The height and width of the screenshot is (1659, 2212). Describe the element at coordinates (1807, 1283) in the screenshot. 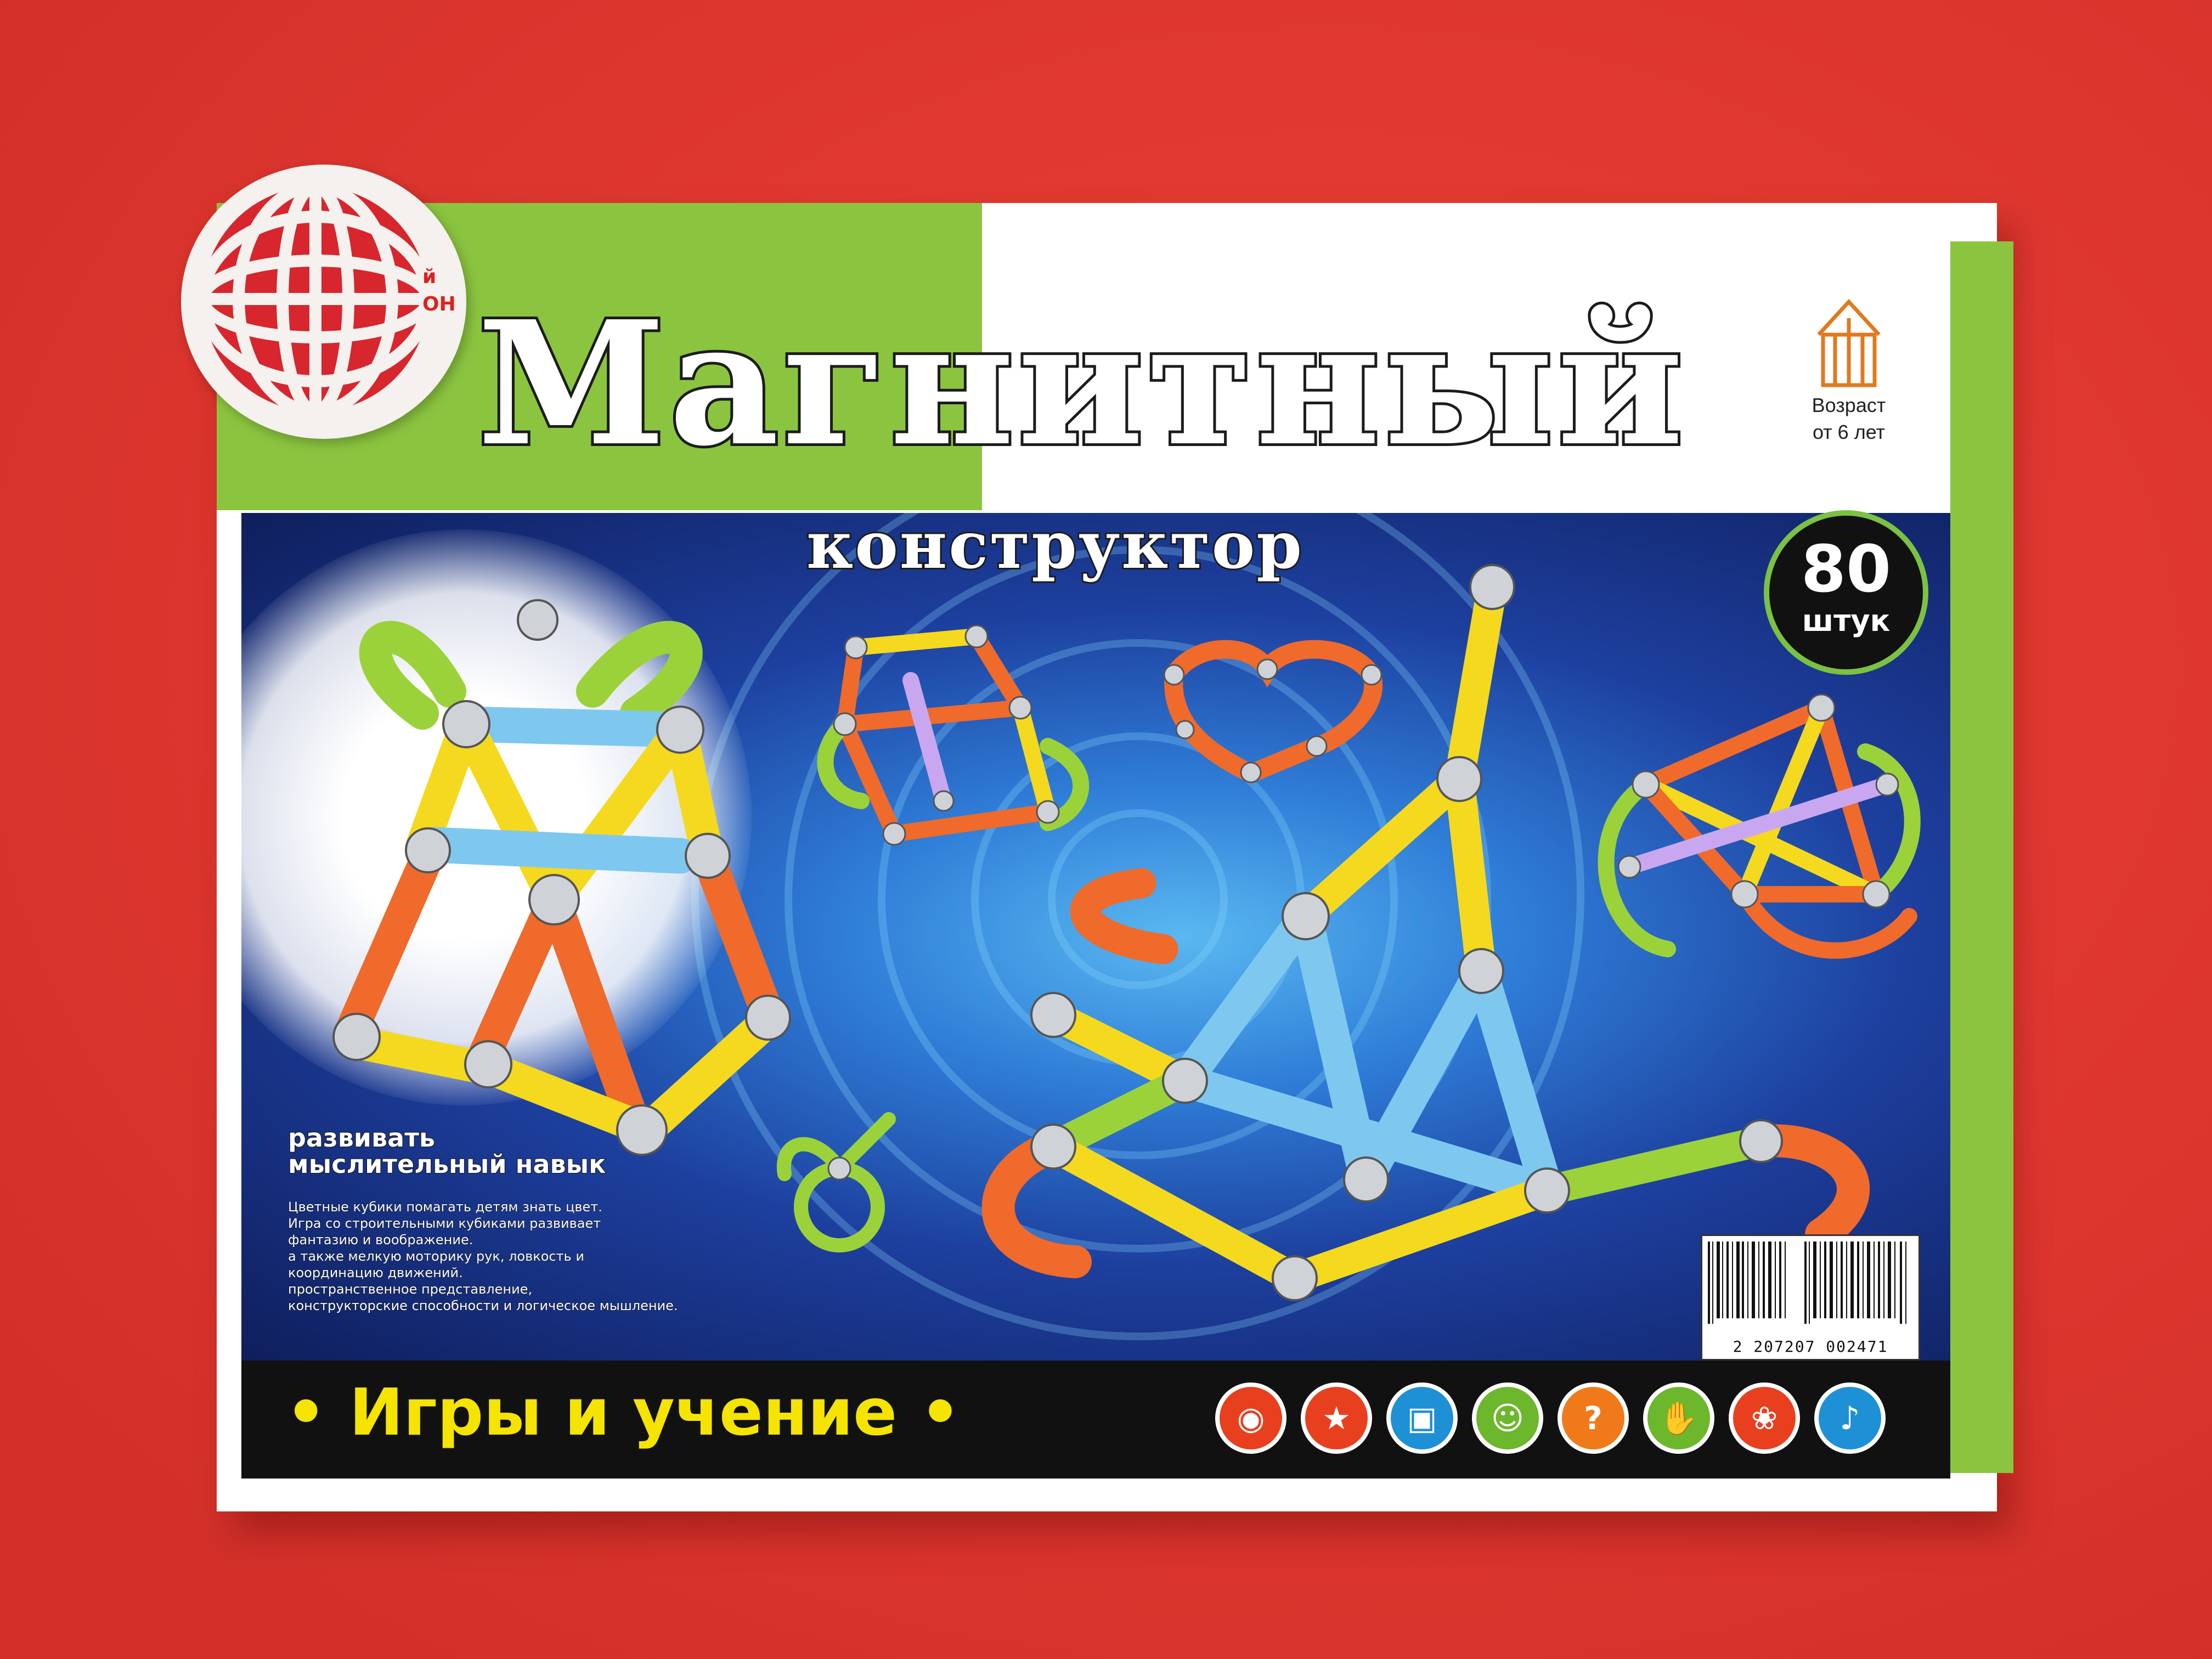

I see `barcode-bars-icon` at that location.